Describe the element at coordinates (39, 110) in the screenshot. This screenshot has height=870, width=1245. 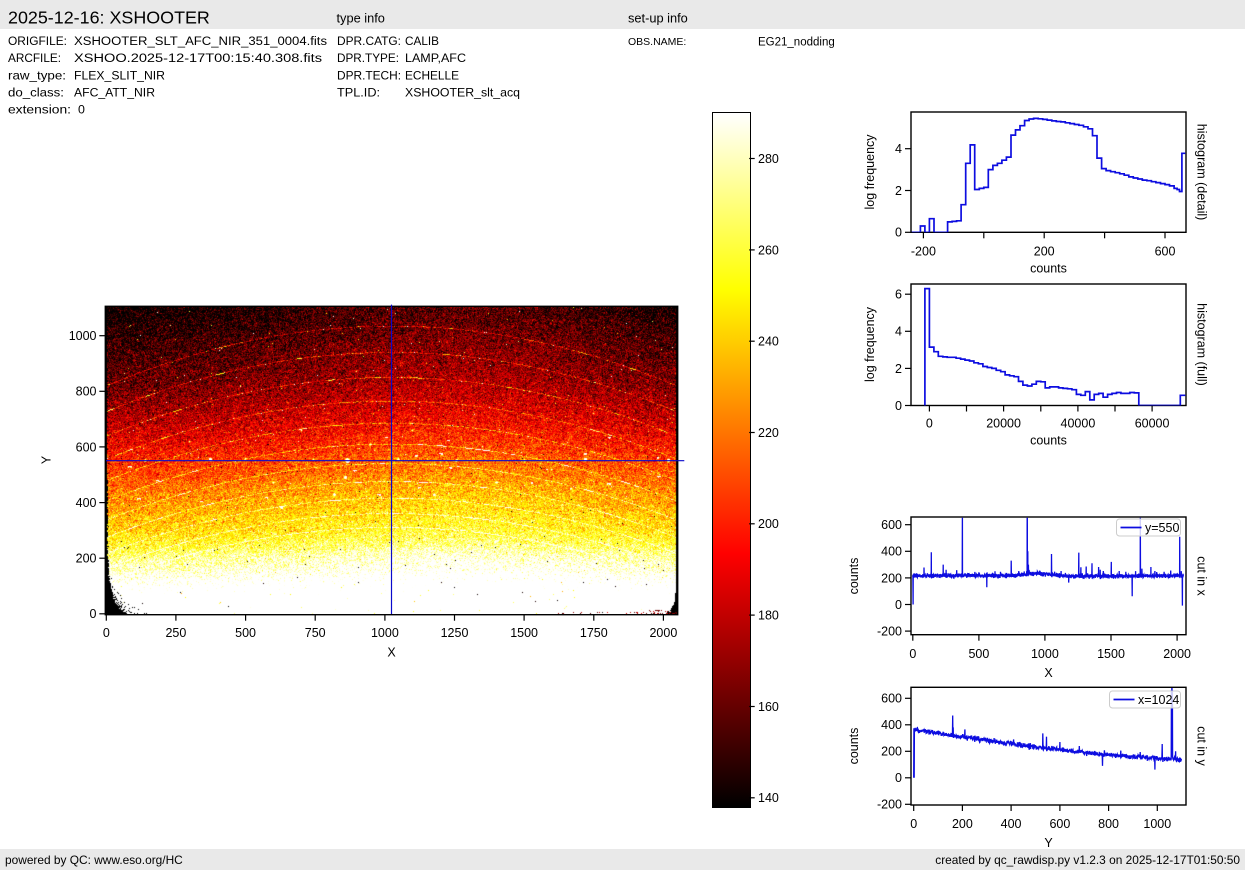
I see `svg-text: extension:` at that location.